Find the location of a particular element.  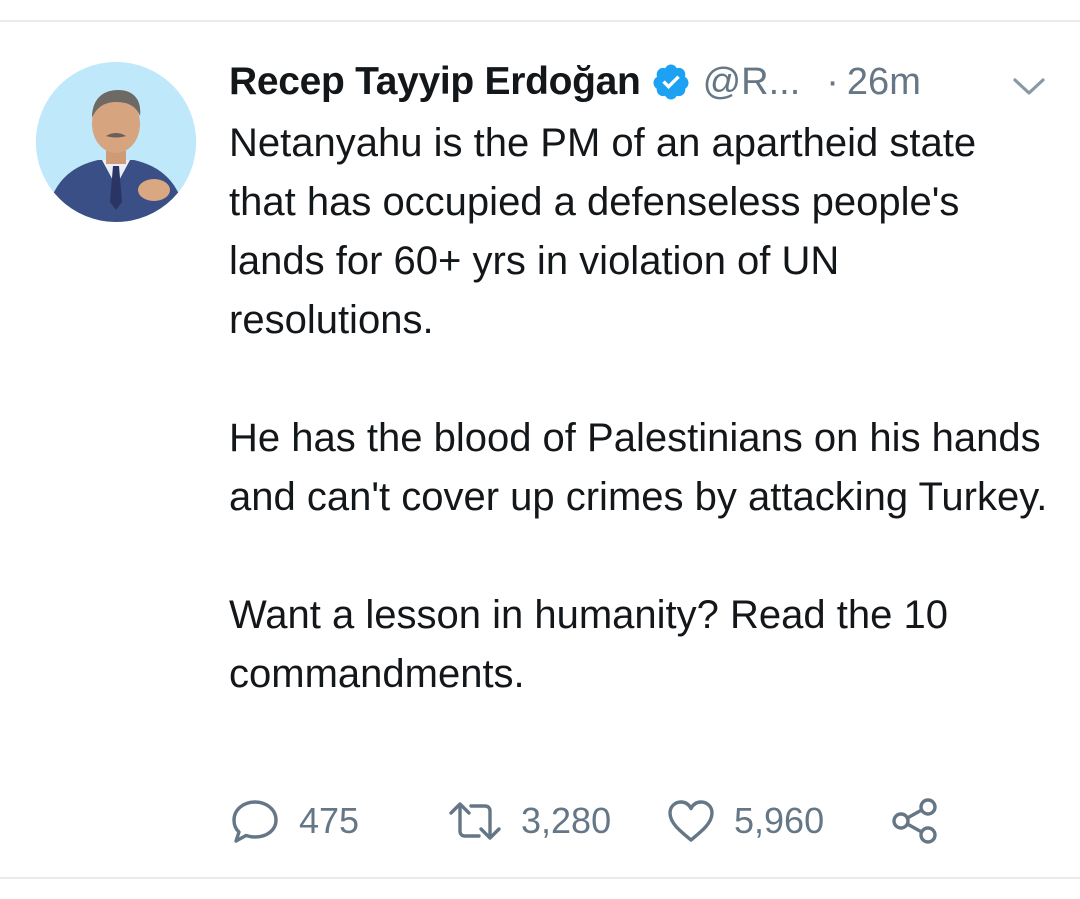

reply-button: 475 is located at coordinates (294, 821).